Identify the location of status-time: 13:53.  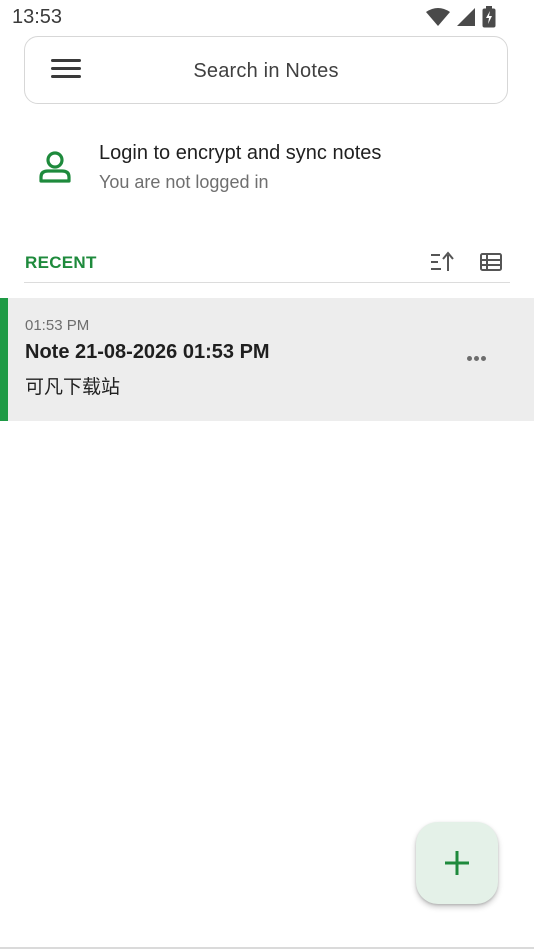
(37, 17).